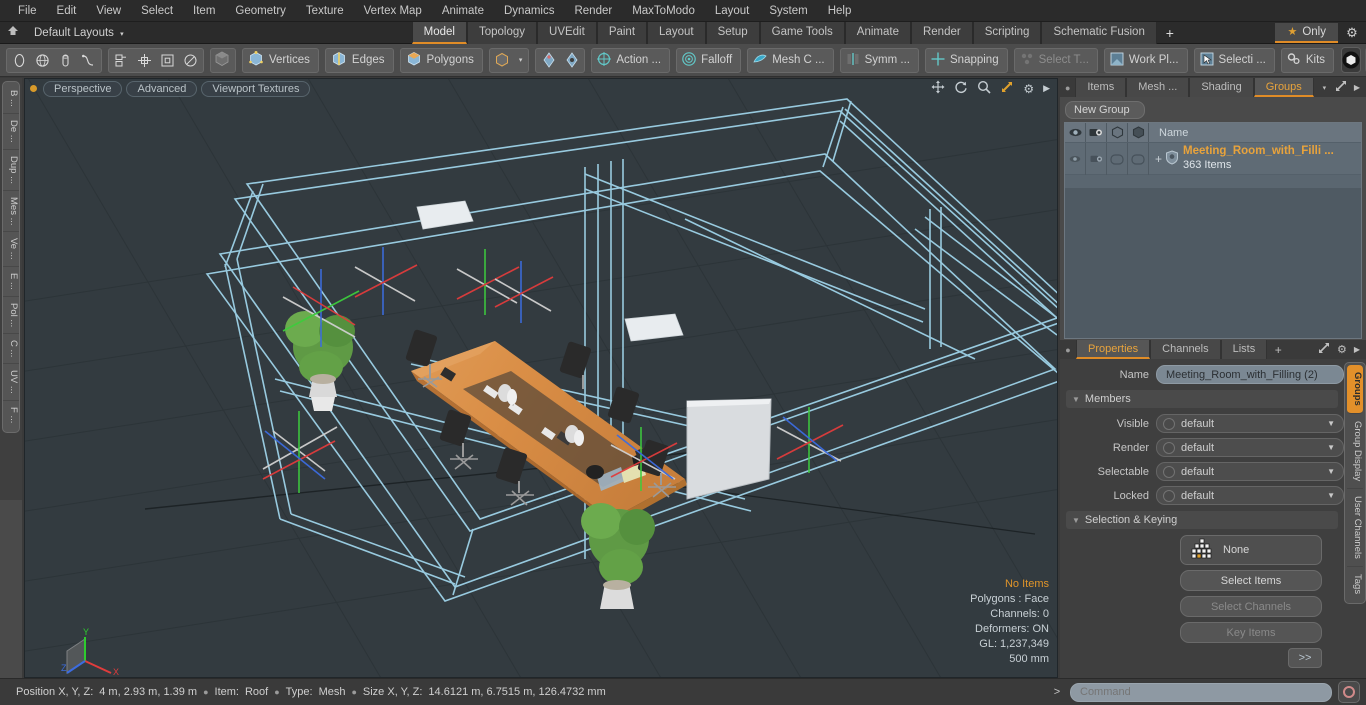  What do you see at coordinates (439, 32) in the screenshot?
I see `tab-model: Model` at bounding box center [439, 32].